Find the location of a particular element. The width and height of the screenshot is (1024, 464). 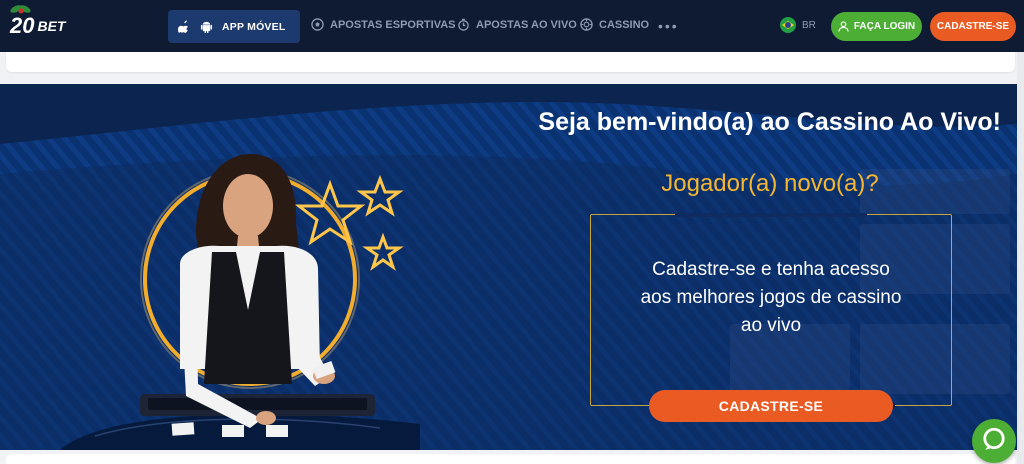

login-label: FAÇA LOGIN is located at coordinates (884, 26).